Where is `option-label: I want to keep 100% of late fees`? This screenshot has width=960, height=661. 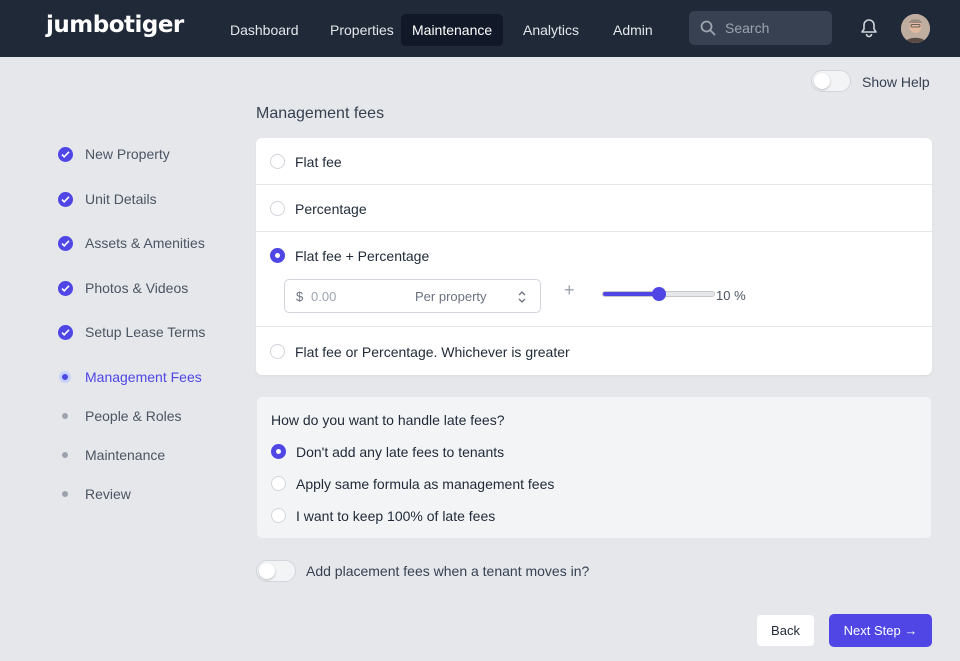
option-label: I want to keep 100% of late fees is located at coordinates (396, 516).